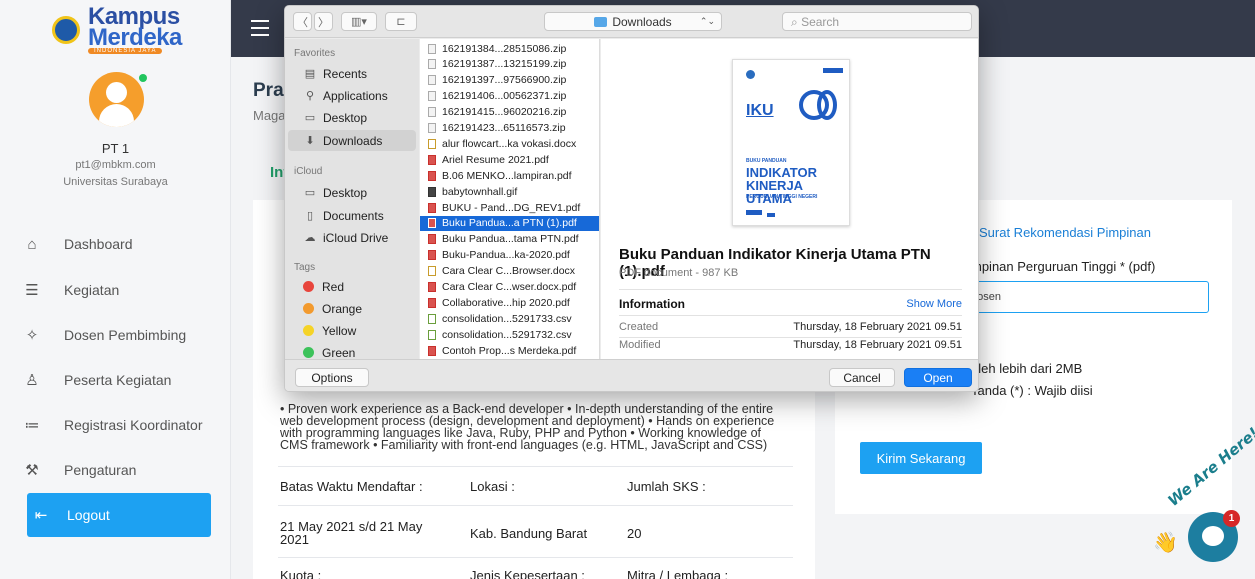 The image size is (1255, 579). What do you see at coordinates (509, 143) in the screenshot?
I see `file-row: alur flowcart...ka vokasi.docx` at bounding box center [509, 143].